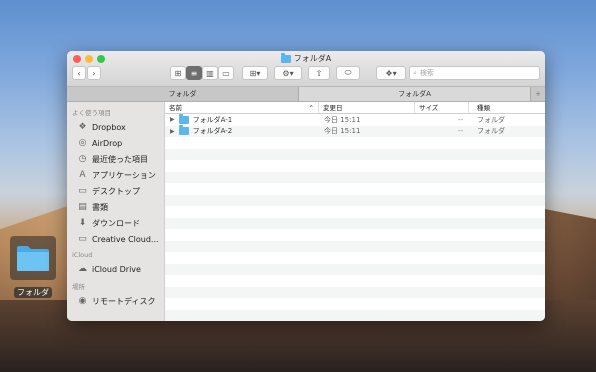 This screenshot has width=596, height=372. What do you see at coordinates (82, 223) in the screenshot?
I see `download-icon: ⬇` at bounding box center [82, 223].